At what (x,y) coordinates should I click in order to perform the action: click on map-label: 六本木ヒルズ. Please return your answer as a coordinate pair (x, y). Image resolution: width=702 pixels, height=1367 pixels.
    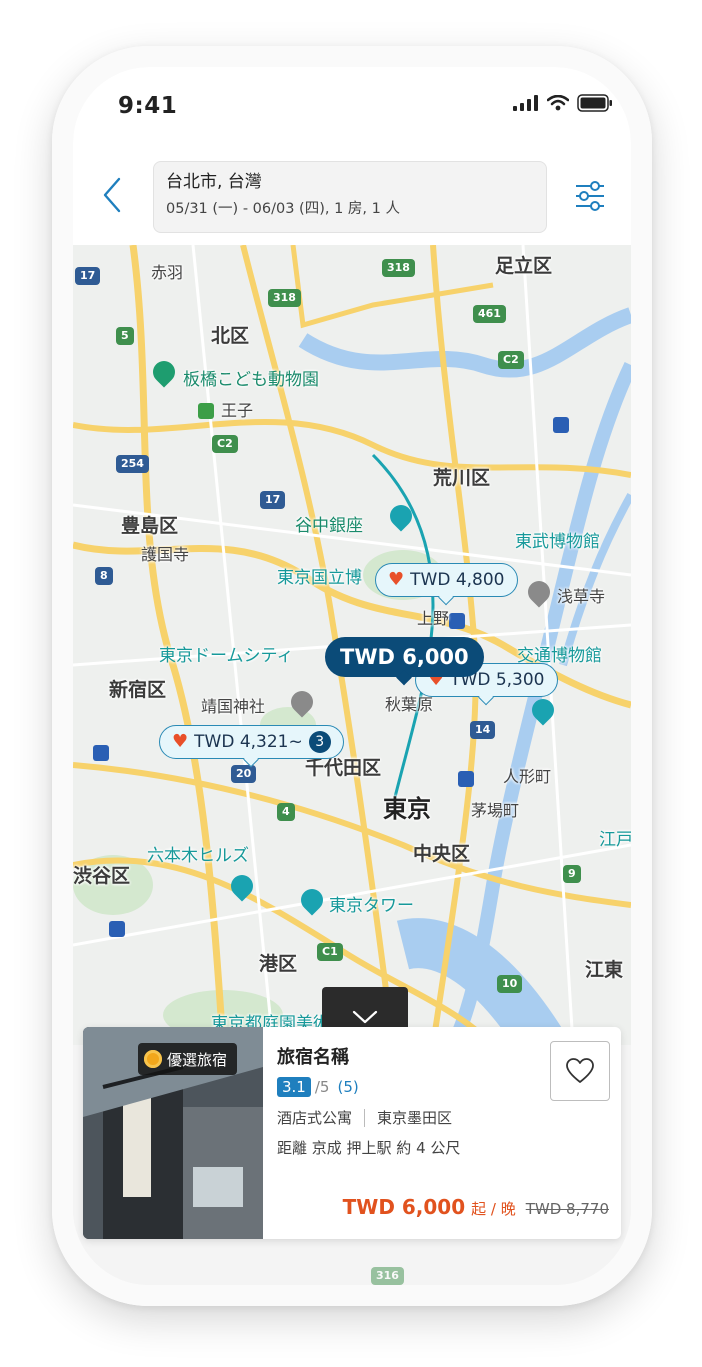
    Looking at the image, I should click on (198, 856).